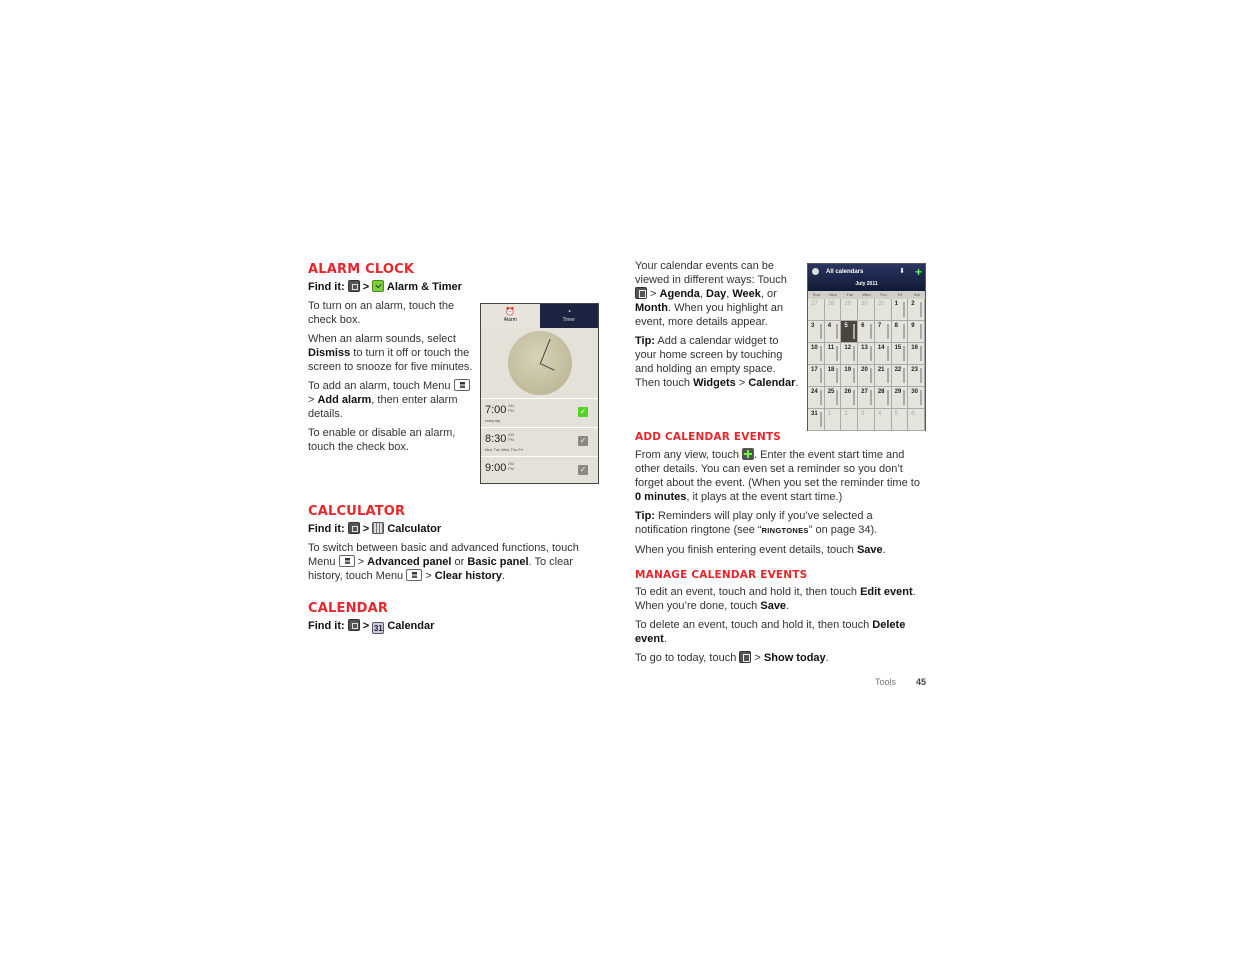 The image size is (1235, 954). What do you see at coordinates (328, 626) in the screenshot?
I see `bold-text: Find it:` at bounding box center [328, 626].